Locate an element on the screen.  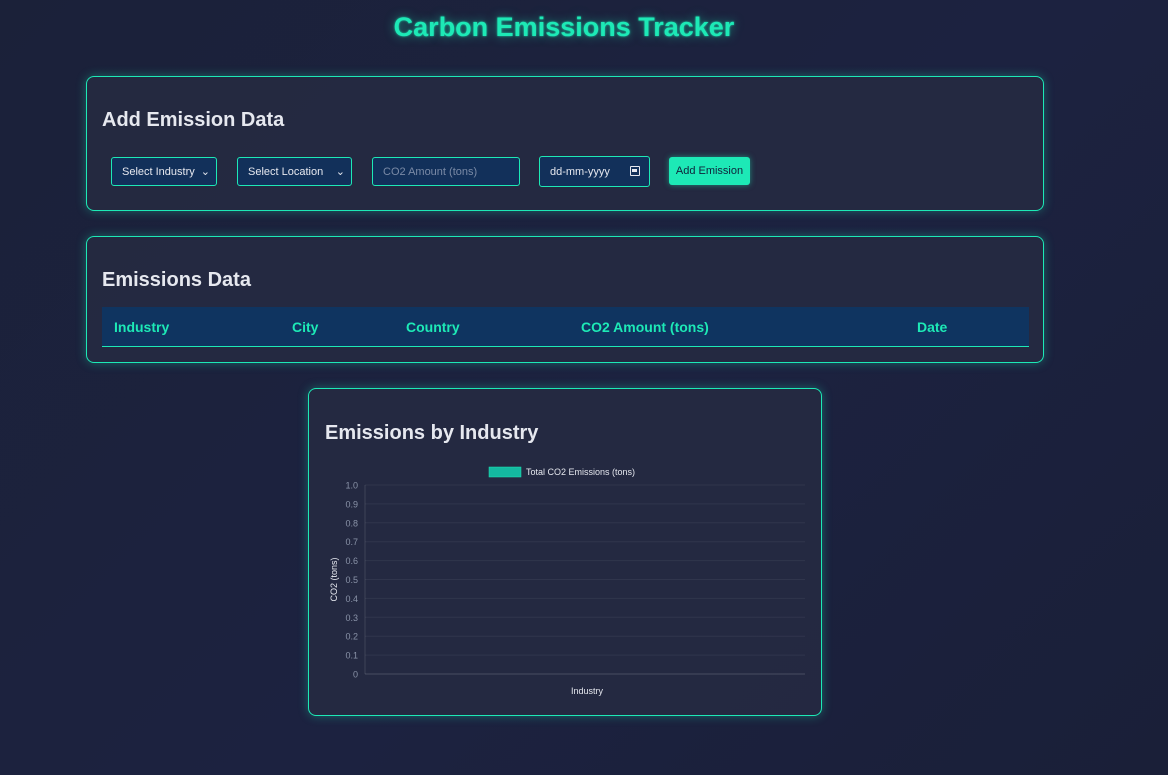
y-tick-label: 0.1 is located at coordinates (351, 656).